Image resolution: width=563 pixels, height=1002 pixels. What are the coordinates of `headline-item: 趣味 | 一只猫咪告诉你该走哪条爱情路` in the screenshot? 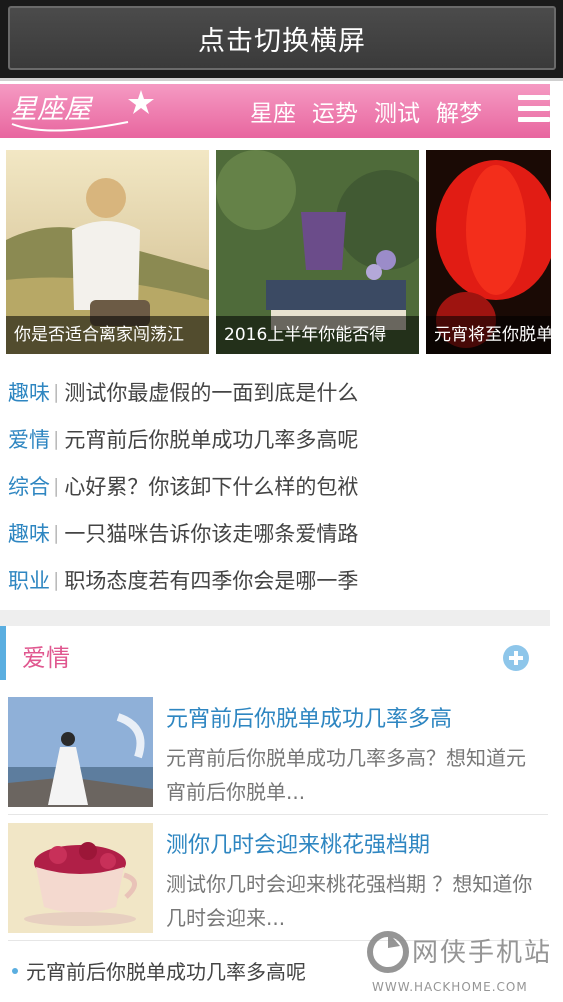 It's located at (278, 532).